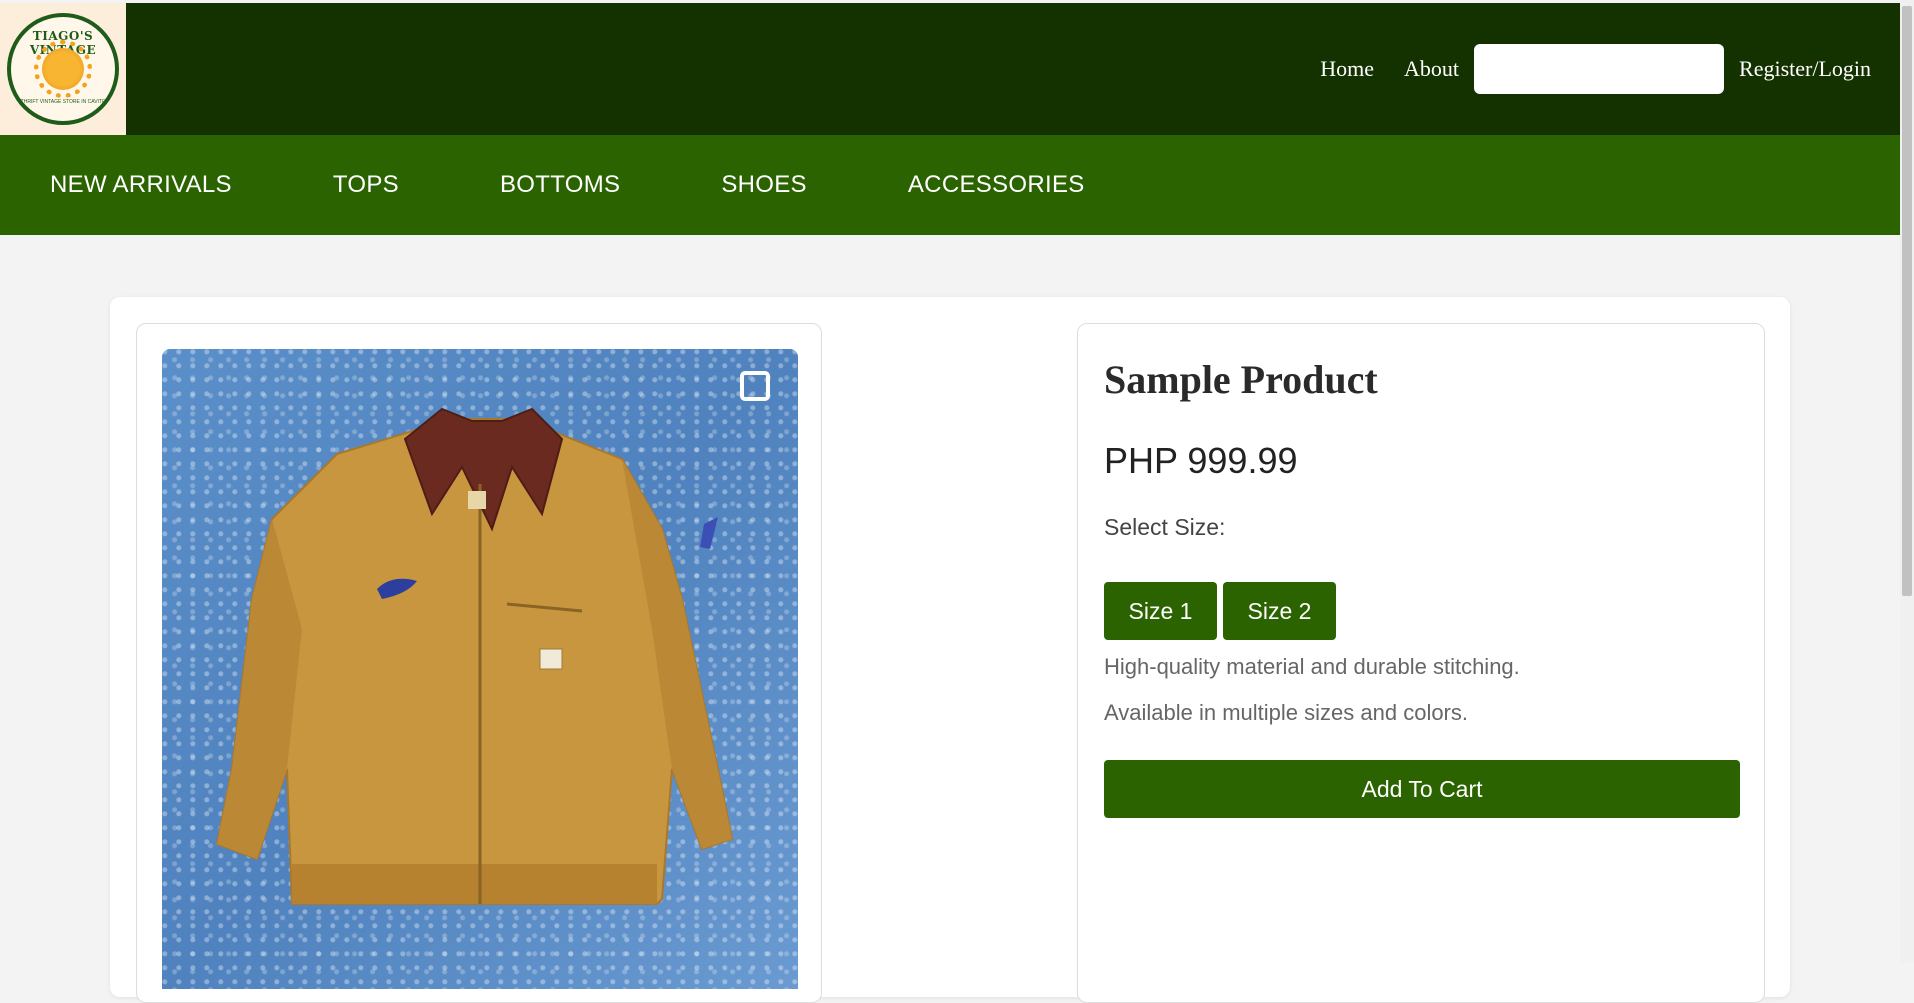  Describe the element at coordinates (996, 185) in the screenshot. I see `category-accessories: ACCESSORIES` at that location.